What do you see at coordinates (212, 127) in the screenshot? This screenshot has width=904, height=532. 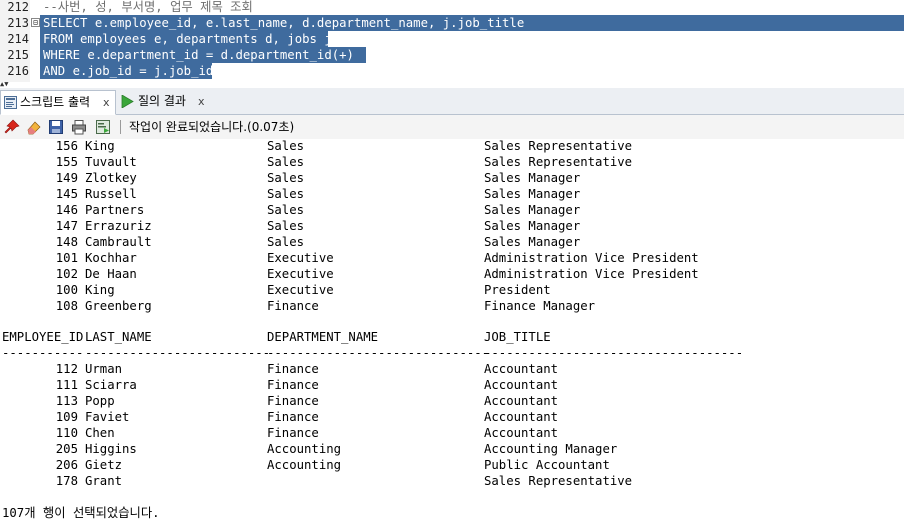 I see `status-message: 작업이 완료되었습니다.(0.07초)` at bounding box center [212, 127].